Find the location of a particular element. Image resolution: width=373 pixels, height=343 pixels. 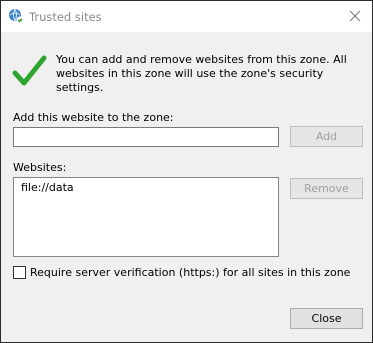

window-title: Trusted sites is located at coordinates (65, 17).